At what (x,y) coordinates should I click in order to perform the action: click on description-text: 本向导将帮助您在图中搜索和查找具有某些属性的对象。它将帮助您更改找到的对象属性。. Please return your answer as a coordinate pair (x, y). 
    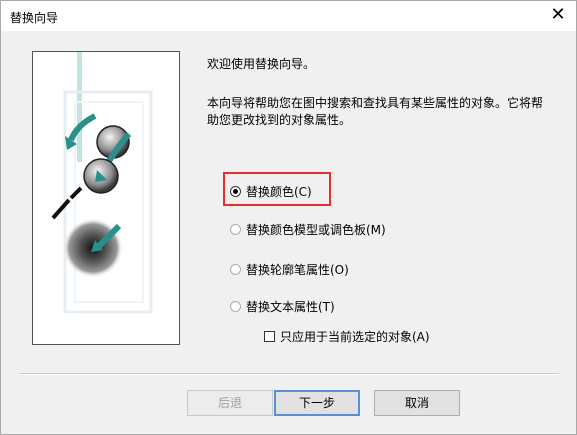
    Looking at the image, I should click on (375, 111).